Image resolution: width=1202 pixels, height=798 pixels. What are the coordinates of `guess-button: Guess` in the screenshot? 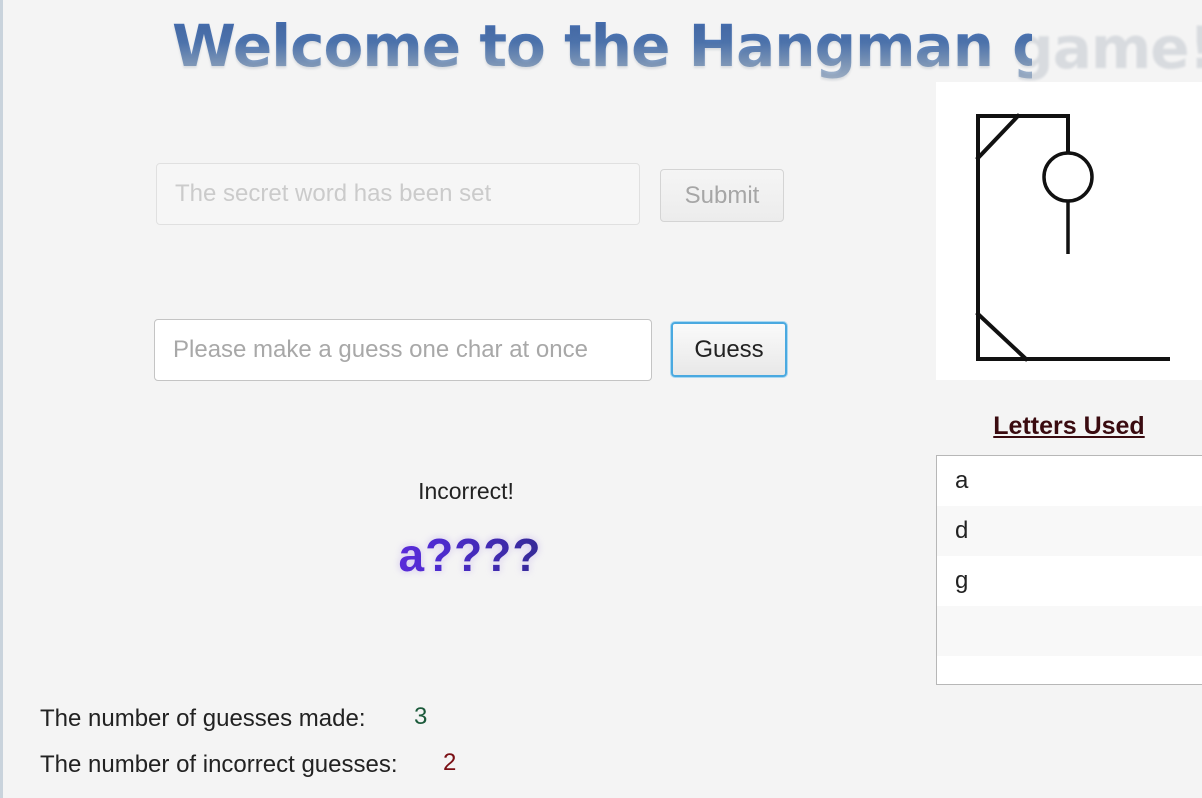 It's located at (729, 349).